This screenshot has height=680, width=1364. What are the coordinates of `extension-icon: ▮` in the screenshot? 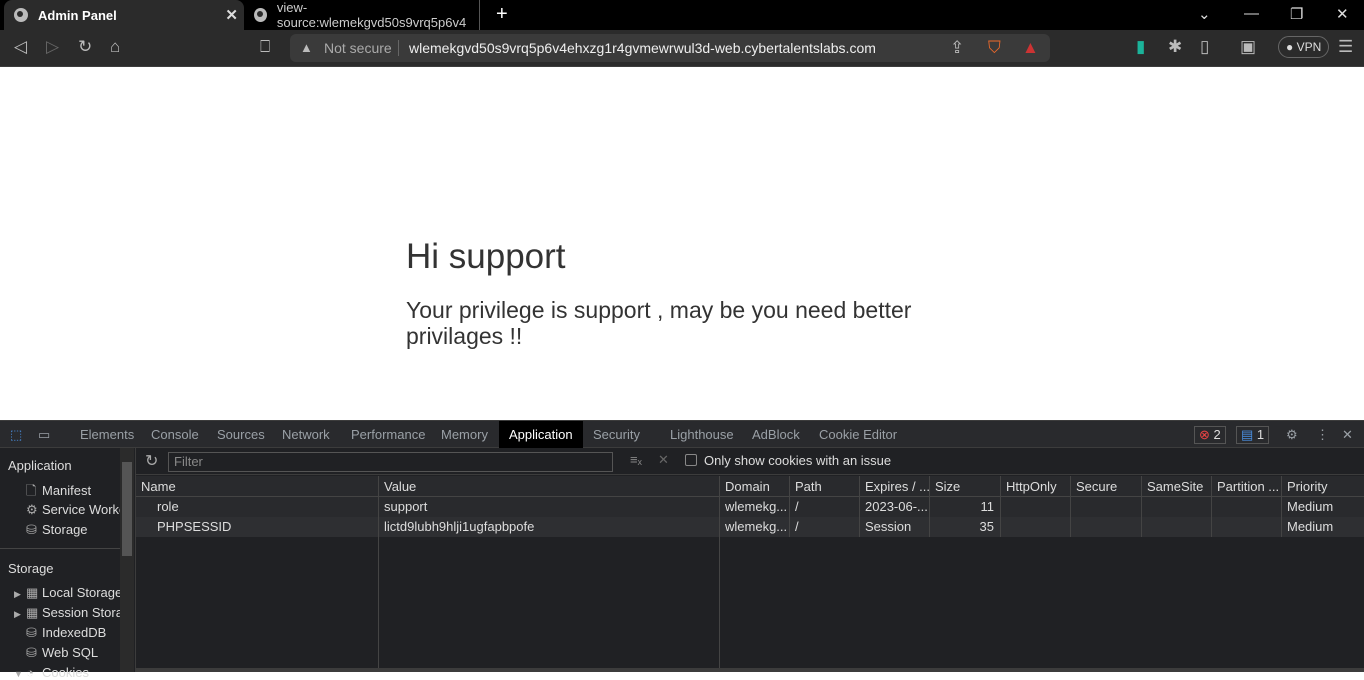 It's located at (1140, 47).